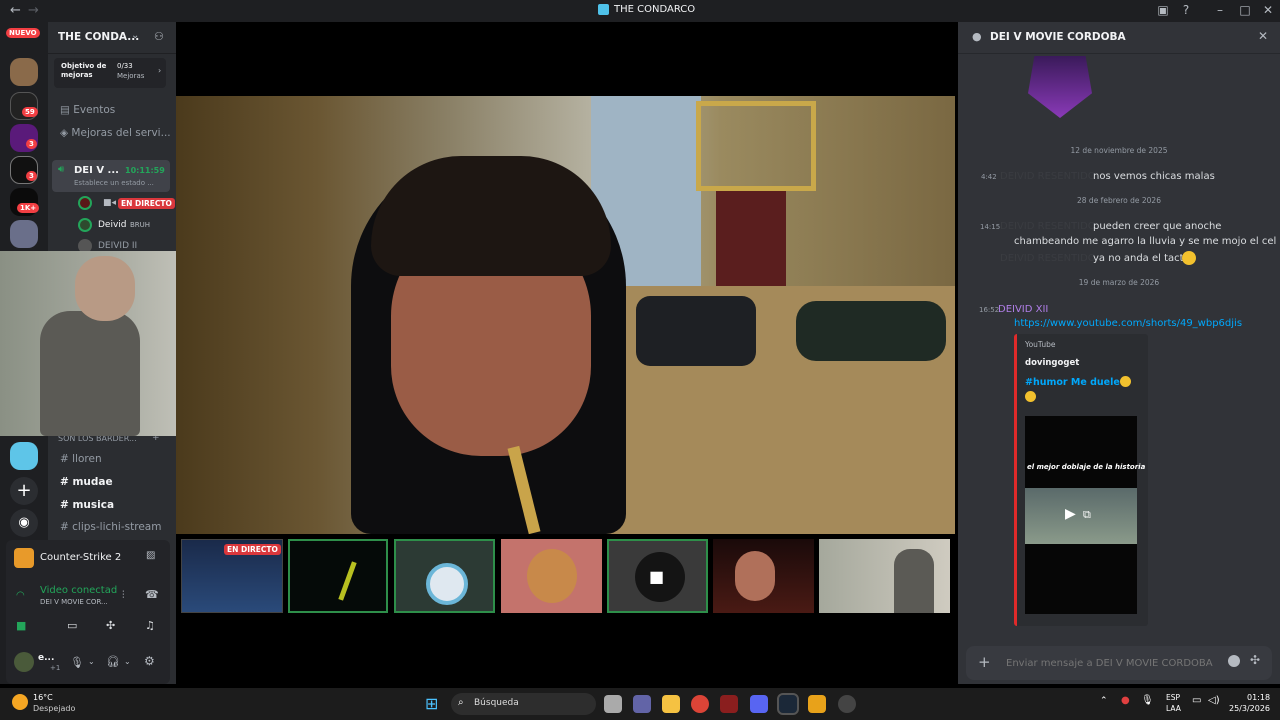 The height and width of the screenshot is (720, 1280). Describe the element at coordinates (30, 112) in the screenshot. I see `mention-badge: 59` at that location.